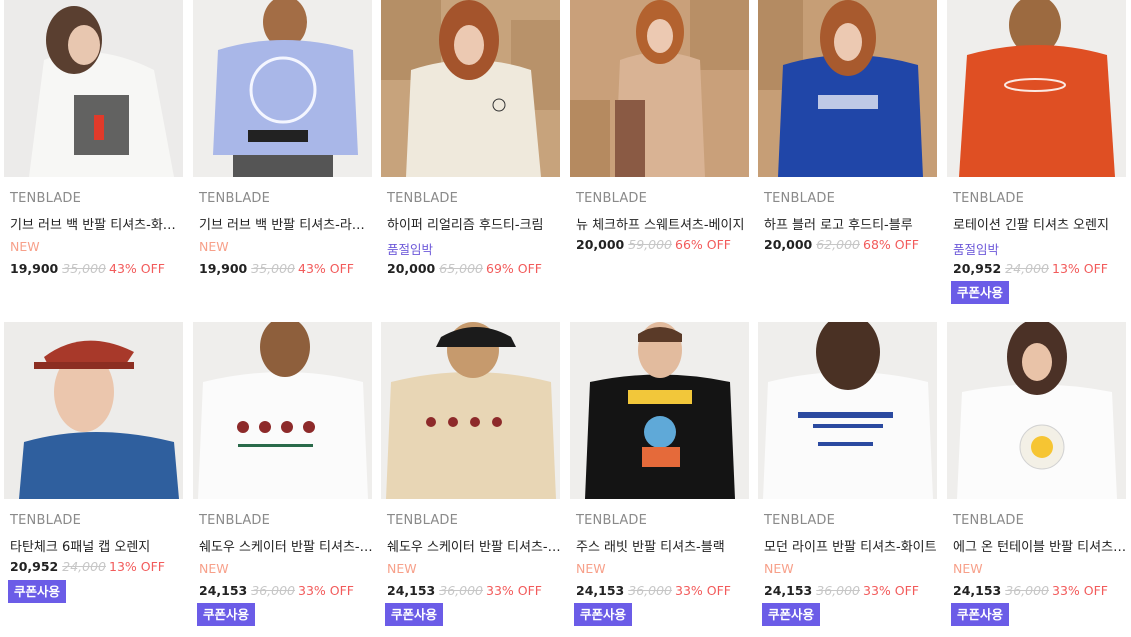 Image resolution: width=1131 pixels, height=637 pixels. I want to click on product-name: 기브 러브 백 반팔 티셔츠-라벤더, so click(286, 223).